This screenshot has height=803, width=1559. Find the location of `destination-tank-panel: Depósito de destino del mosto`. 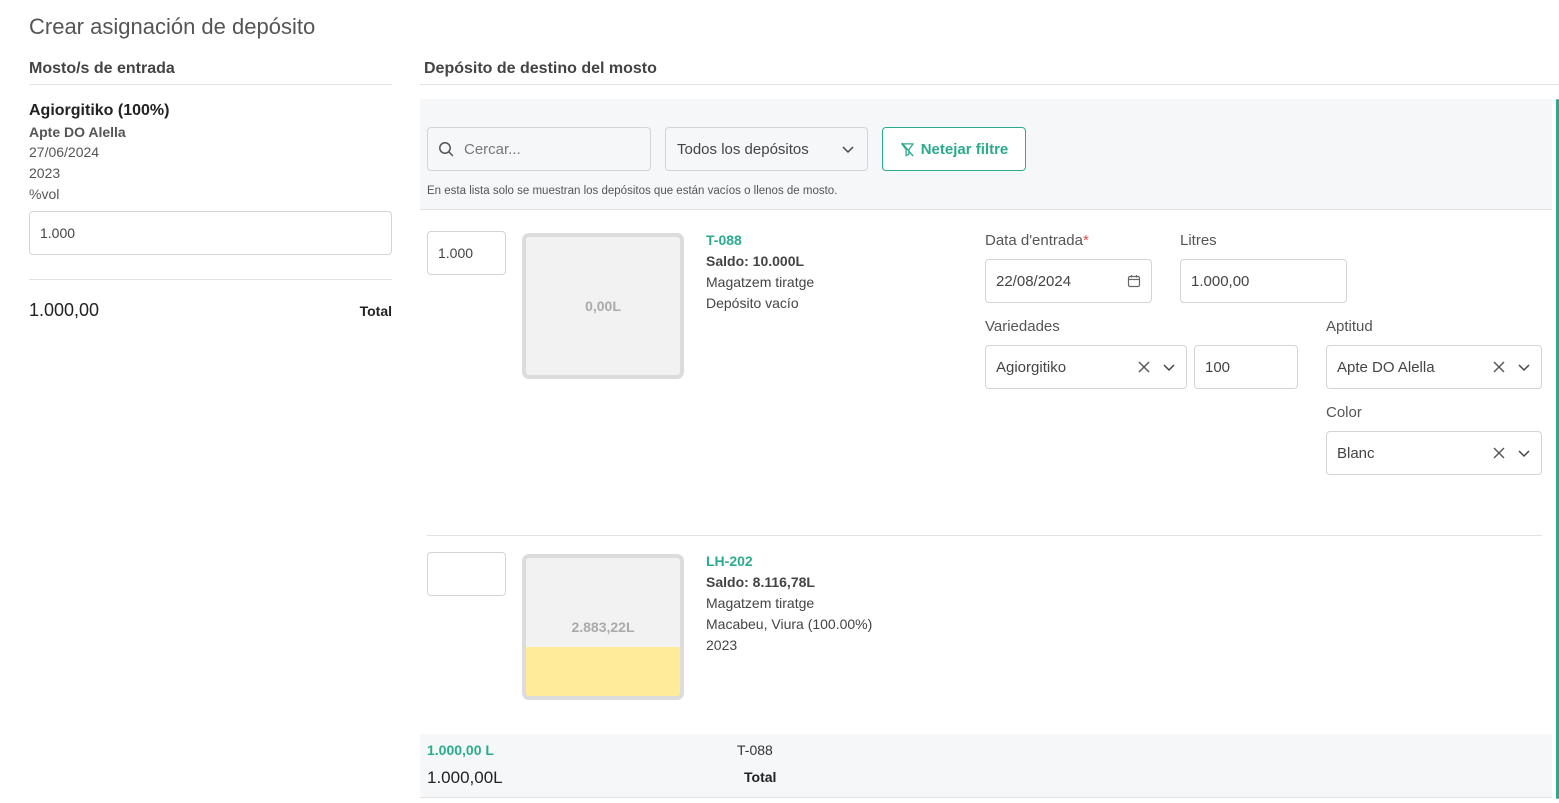

destination-tank-panel: Depósito de destino del mosto is located at coordinates (989, 72).